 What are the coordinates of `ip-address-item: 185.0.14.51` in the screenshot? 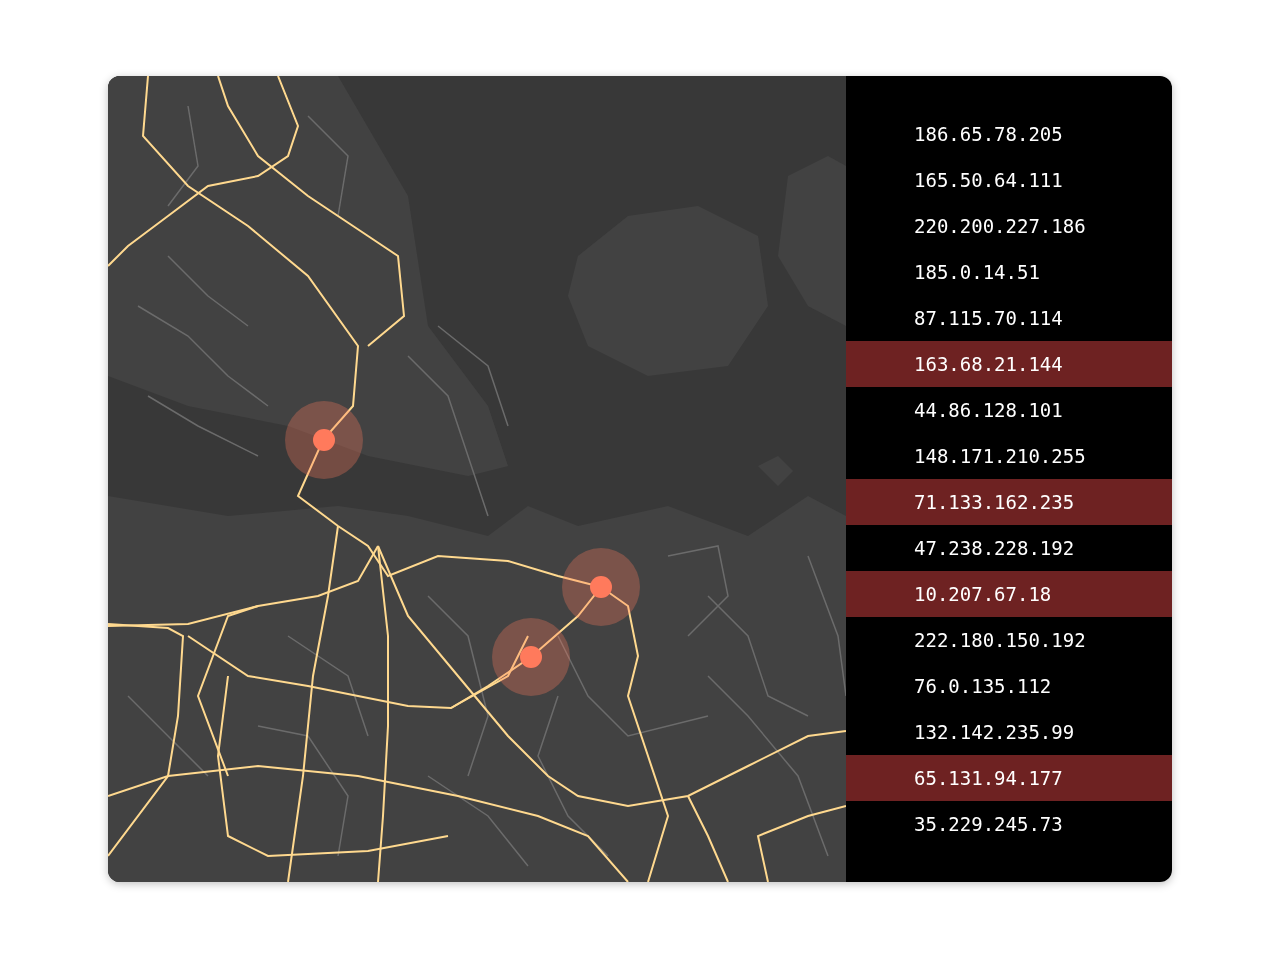 It's located at (1009, 272).